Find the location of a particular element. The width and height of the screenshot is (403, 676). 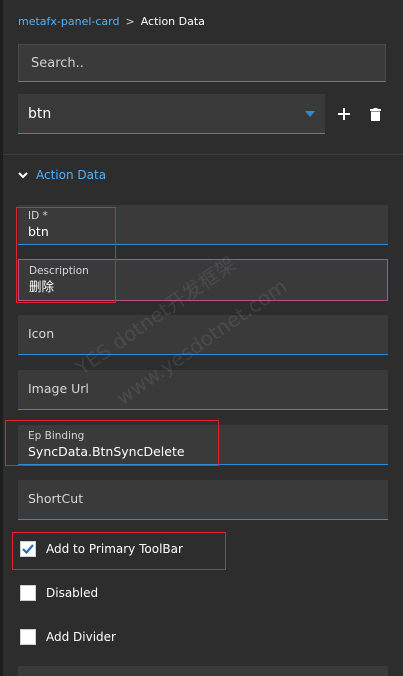

shortcut-field-label: ShortCut is located at coordinates (56, 498).